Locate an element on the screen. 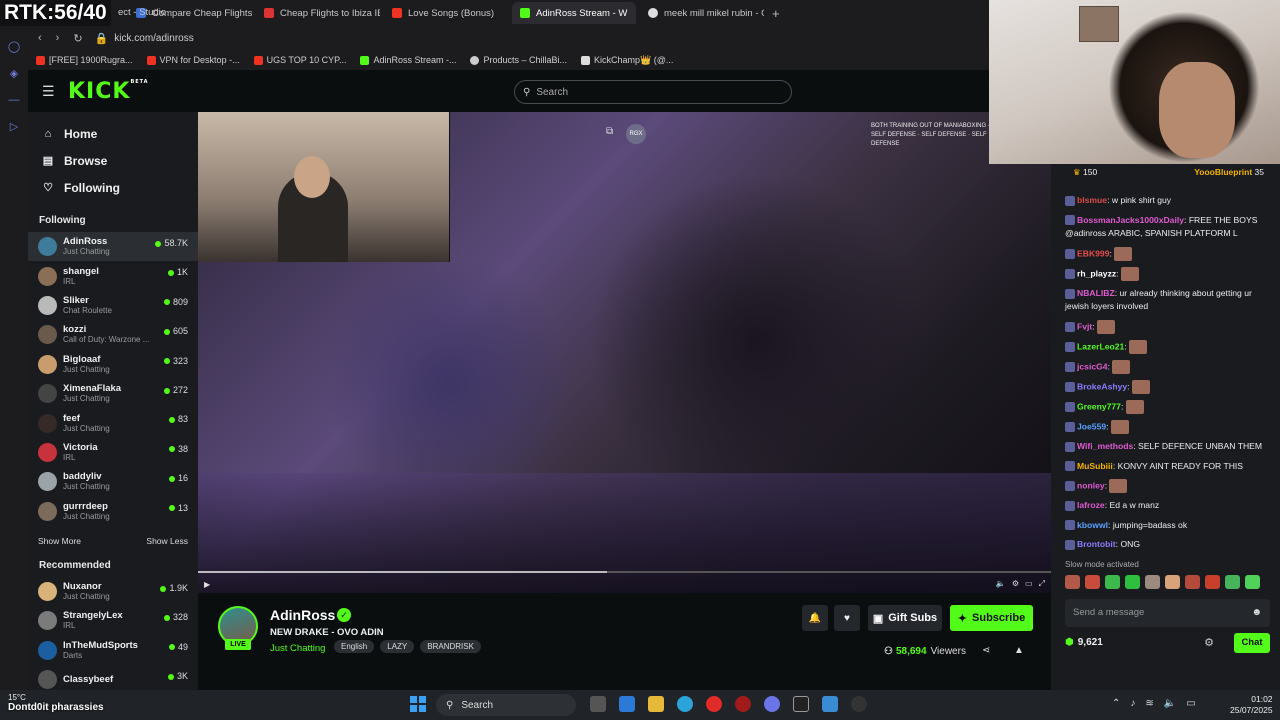 This screenshot has height=720, width=1280. channel-item: StrangelyLex IRL 328 is located at coordinates (113, 620).